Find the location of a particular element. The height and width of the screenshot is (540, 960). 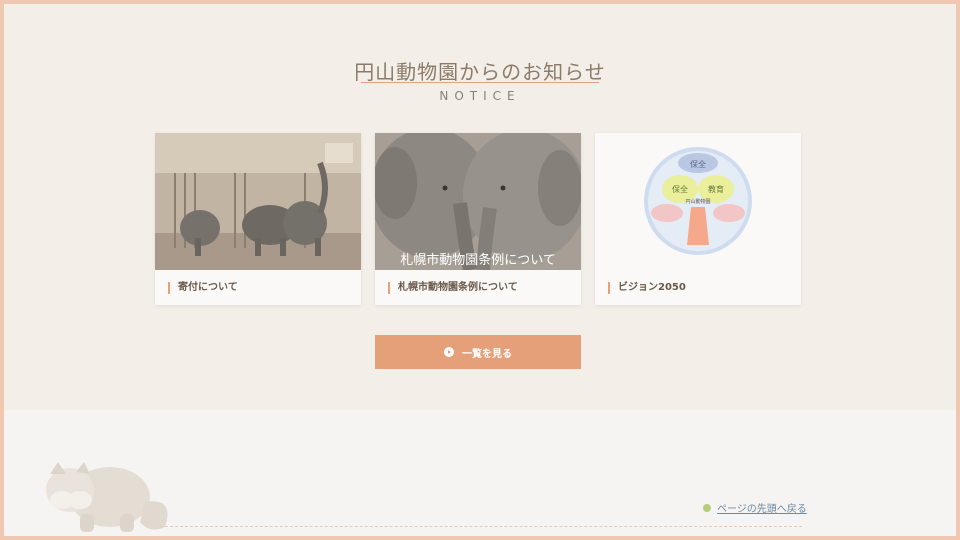

svg-text: 教育 is located at coordinates (716, 189).